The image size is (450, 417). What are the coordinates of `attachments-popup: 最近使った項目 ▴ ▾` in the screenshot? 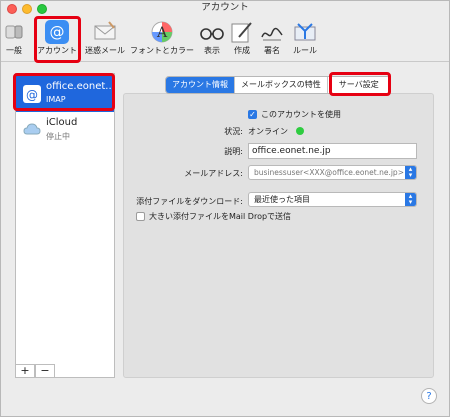 It's located at (332, 199).